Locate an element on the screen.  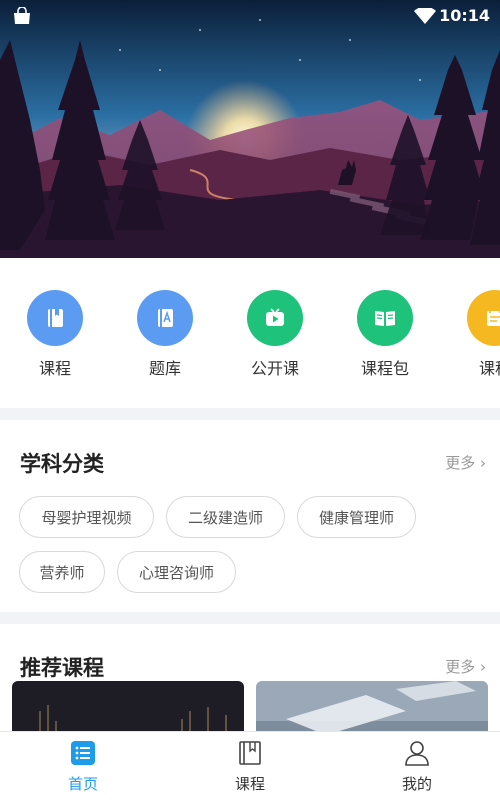
category-course: 课程 is located at coordinates (55, 334).